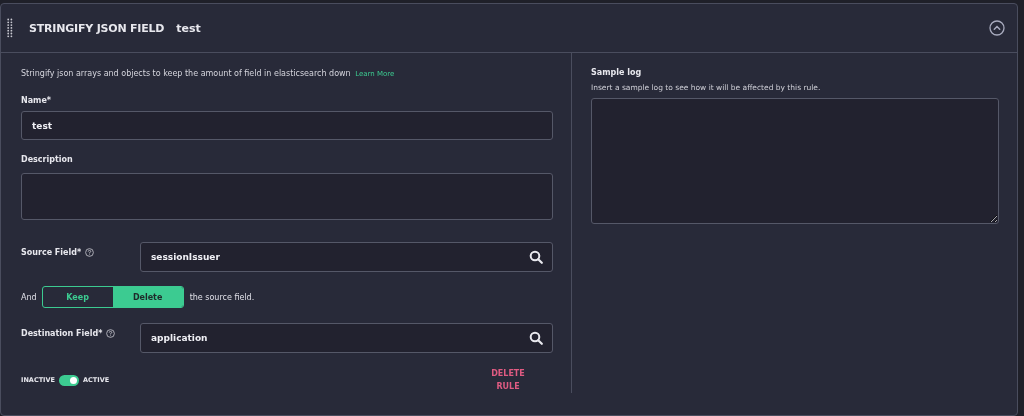  I want to click on name-field: test, so click(287, 125).